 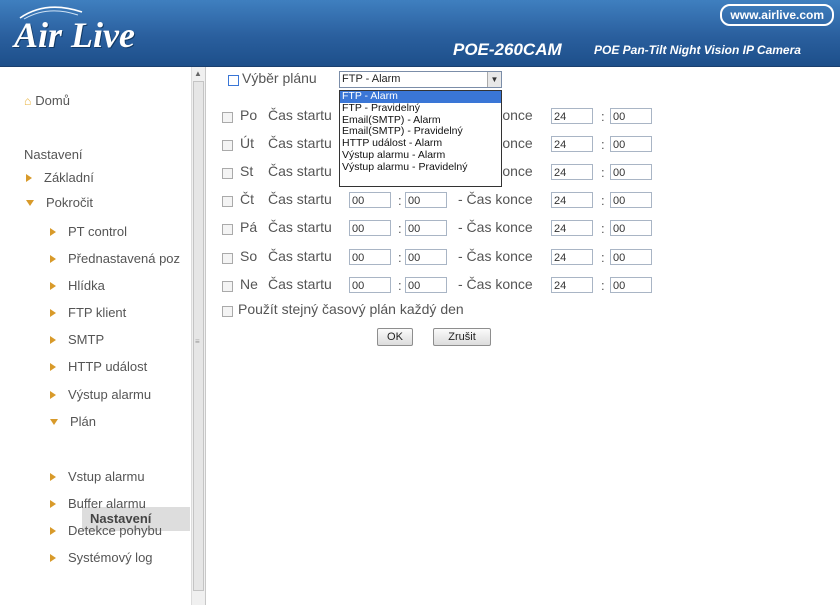 What do you see at coordinates (83, 421) in the screenshot?
I see `sidebar-item-label: Plán` at bounding box center [83, 421].